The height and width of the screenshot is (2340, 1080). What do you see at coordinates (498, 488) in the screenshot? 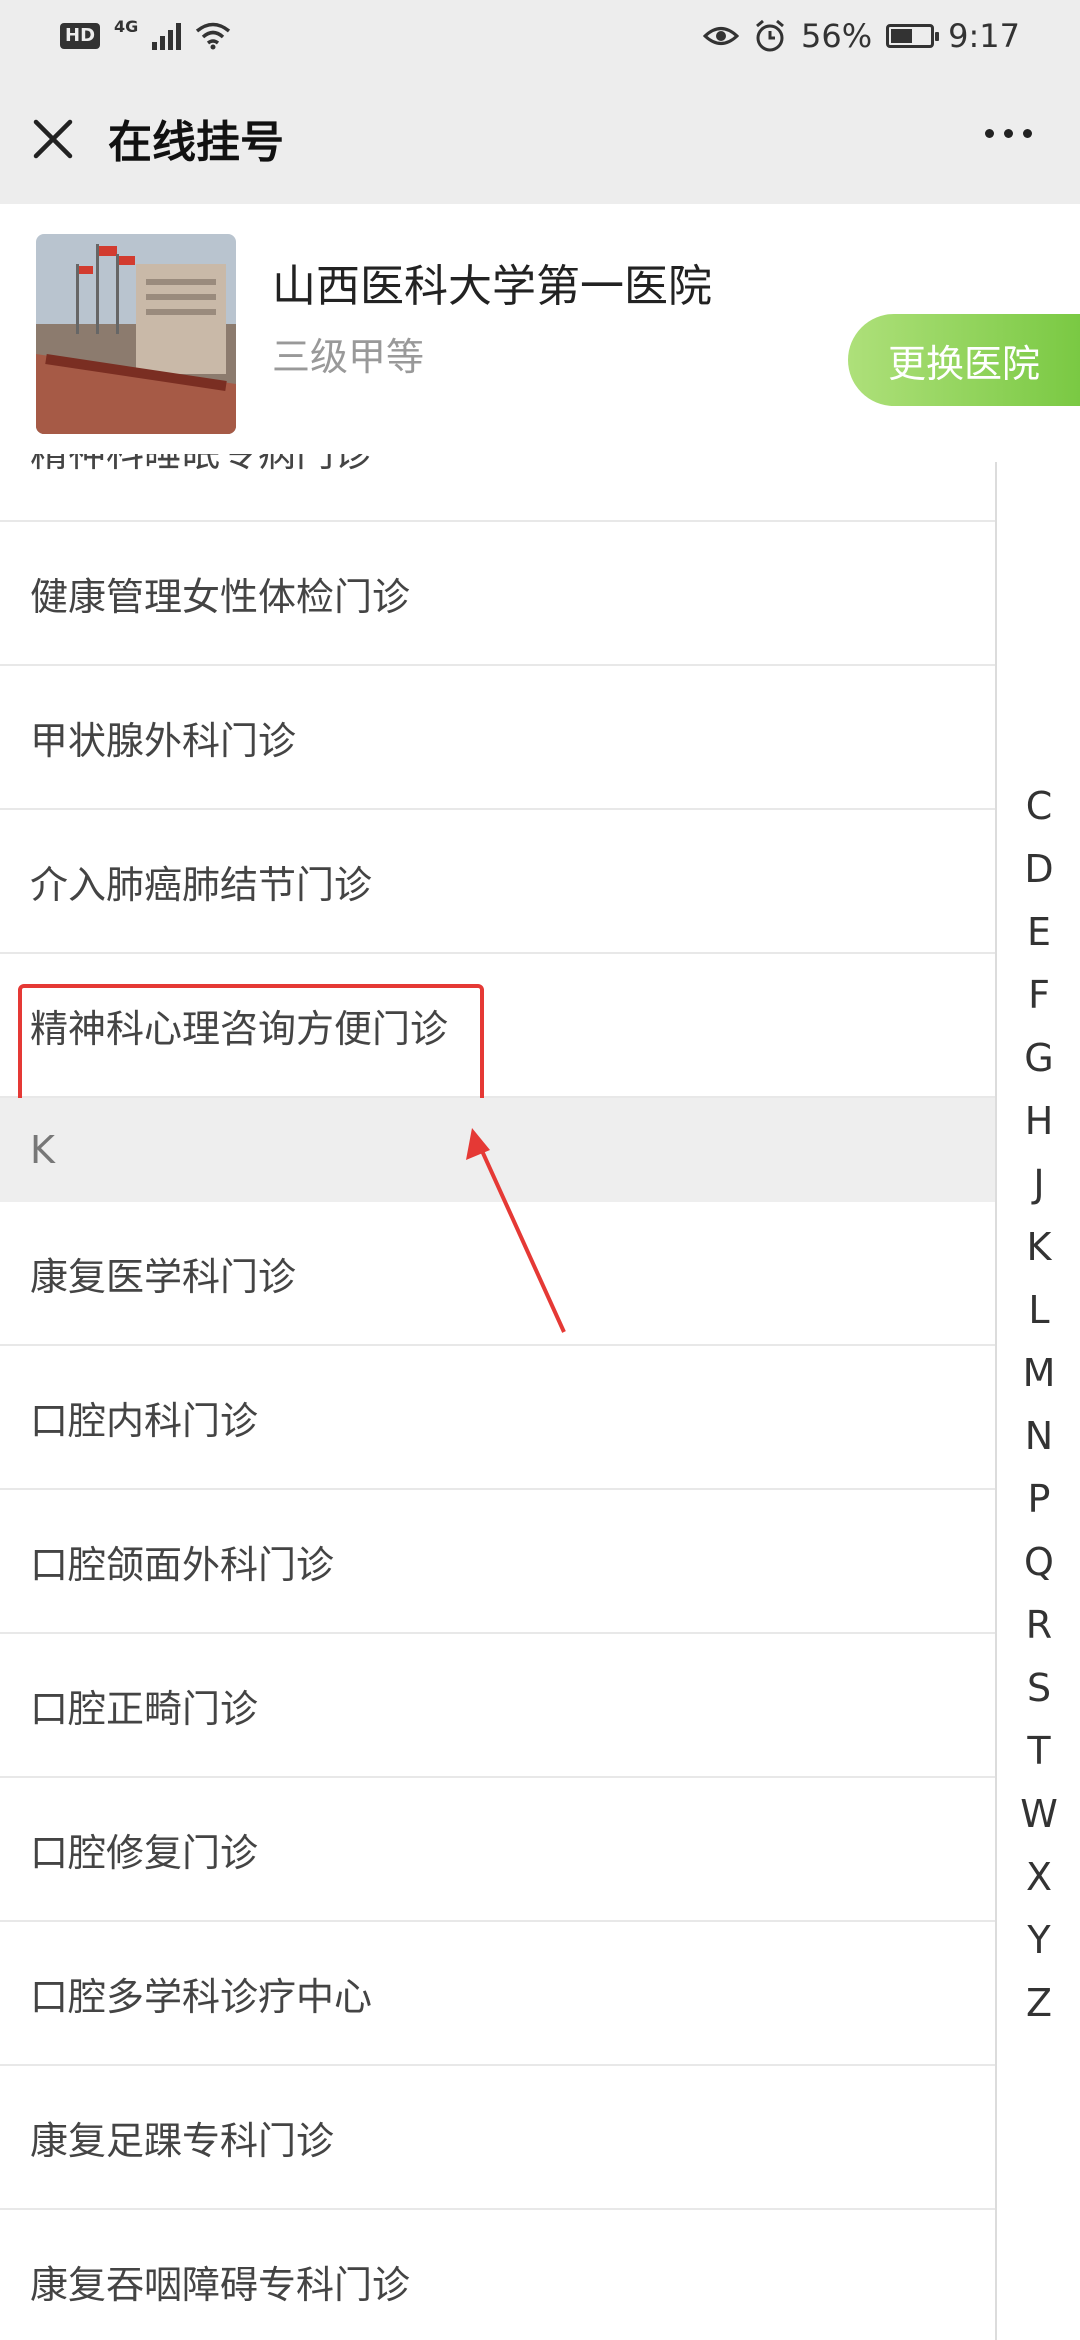
I see `list-item: 精神科睡眠专病门诊` at bounding box center [498, 488].